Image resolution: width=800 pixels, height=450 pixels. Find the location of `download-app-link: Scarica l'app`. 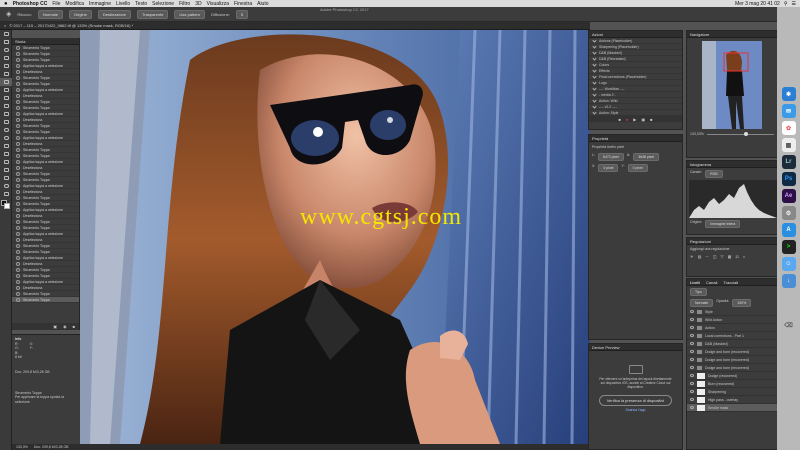

download-app-link: Scarica l'app is located at coordinates (635, 410).